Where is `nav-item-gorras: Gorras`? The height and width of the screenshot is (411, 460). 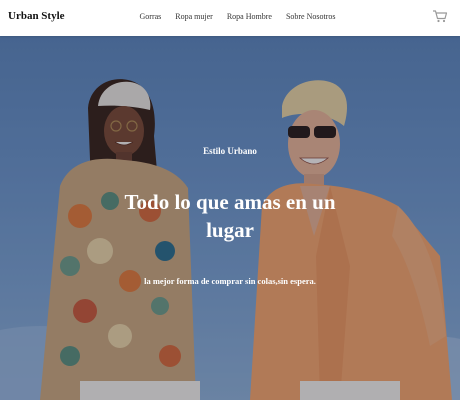
nav-item-gorras: Gorras is located at coordinates (151, 16).